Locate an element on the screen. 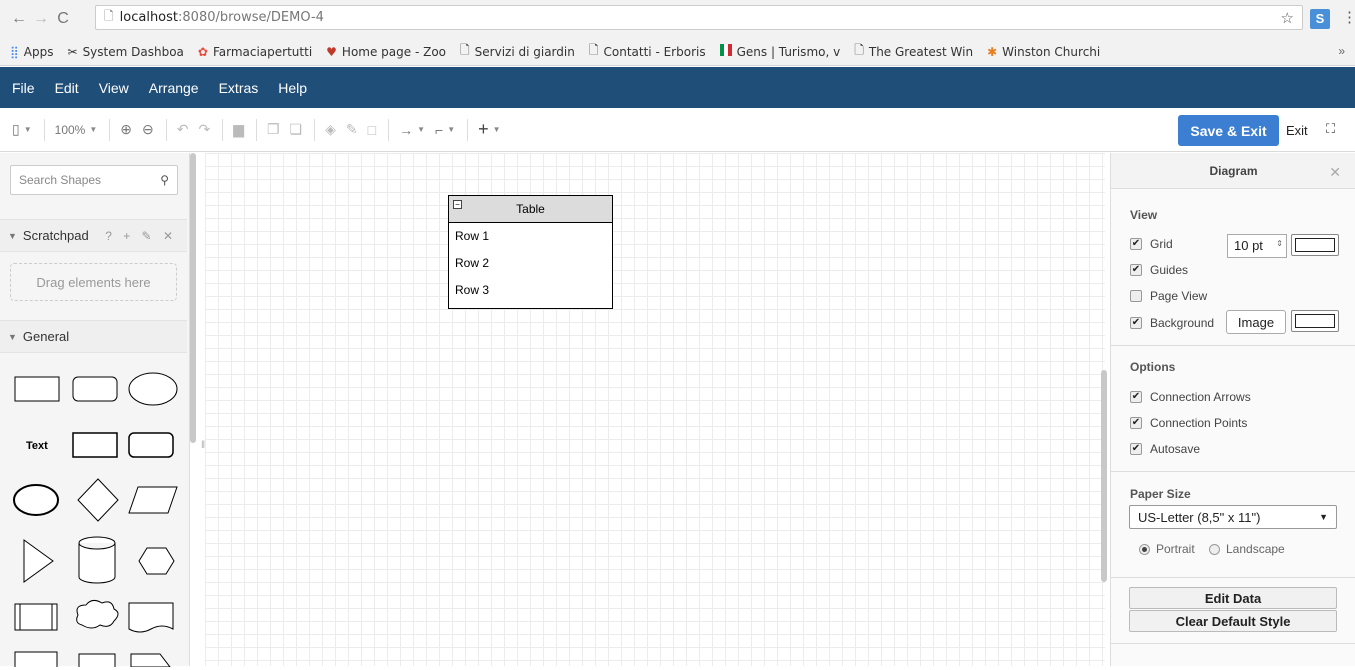 This screenshot has height=670, width=1355. guides-checkbox: ✔ Guides is located at coordinates (1159, 270).